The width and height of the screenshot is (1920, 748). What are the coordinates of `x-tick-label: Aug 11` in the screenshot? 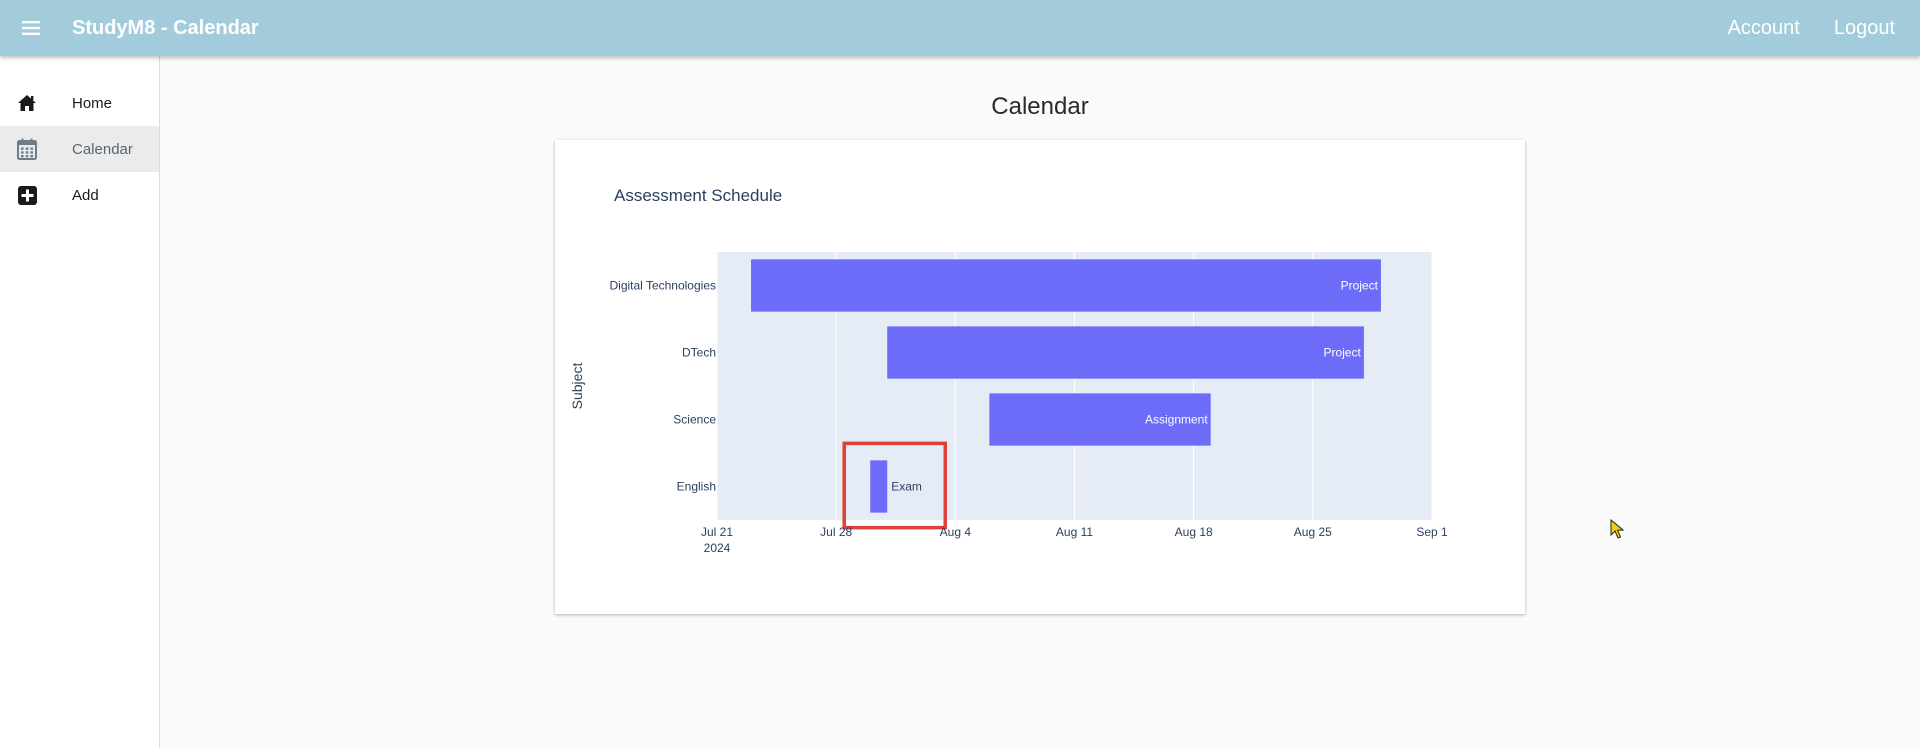 It's located at (1074, 532).